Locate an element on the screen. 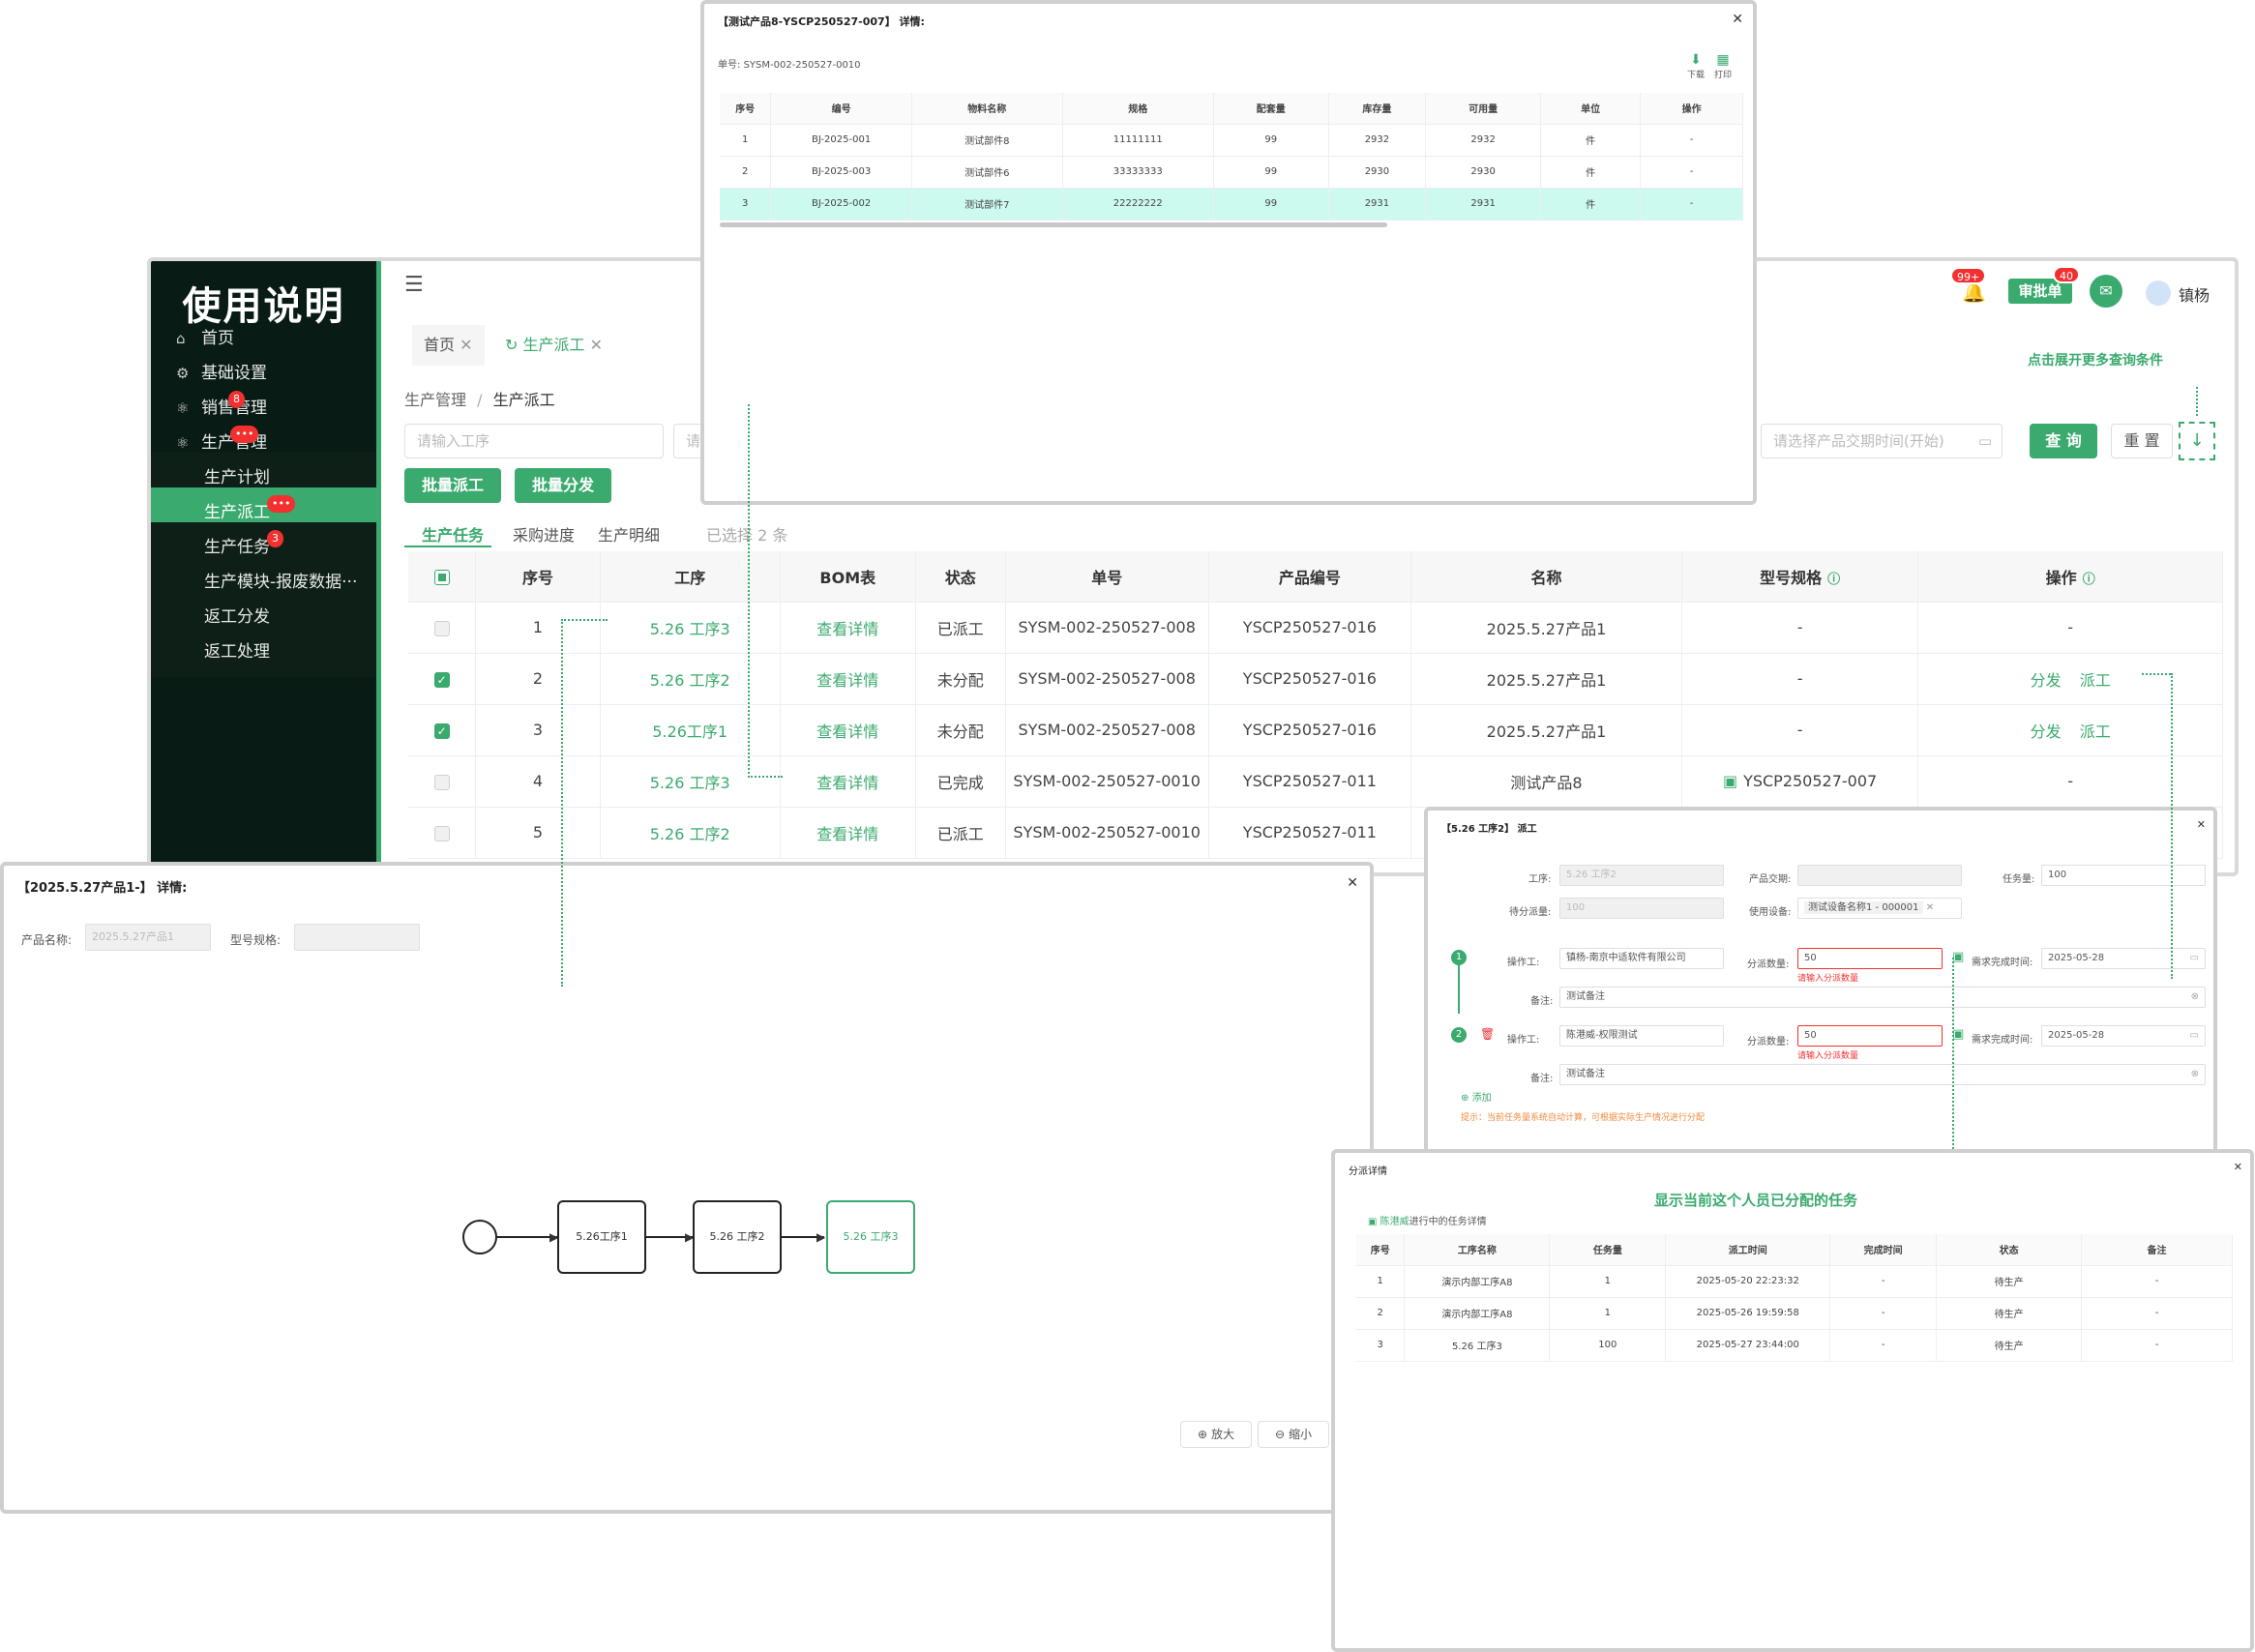  subtab-production-detail: 生产明细 is located at coordinates (629, 534).